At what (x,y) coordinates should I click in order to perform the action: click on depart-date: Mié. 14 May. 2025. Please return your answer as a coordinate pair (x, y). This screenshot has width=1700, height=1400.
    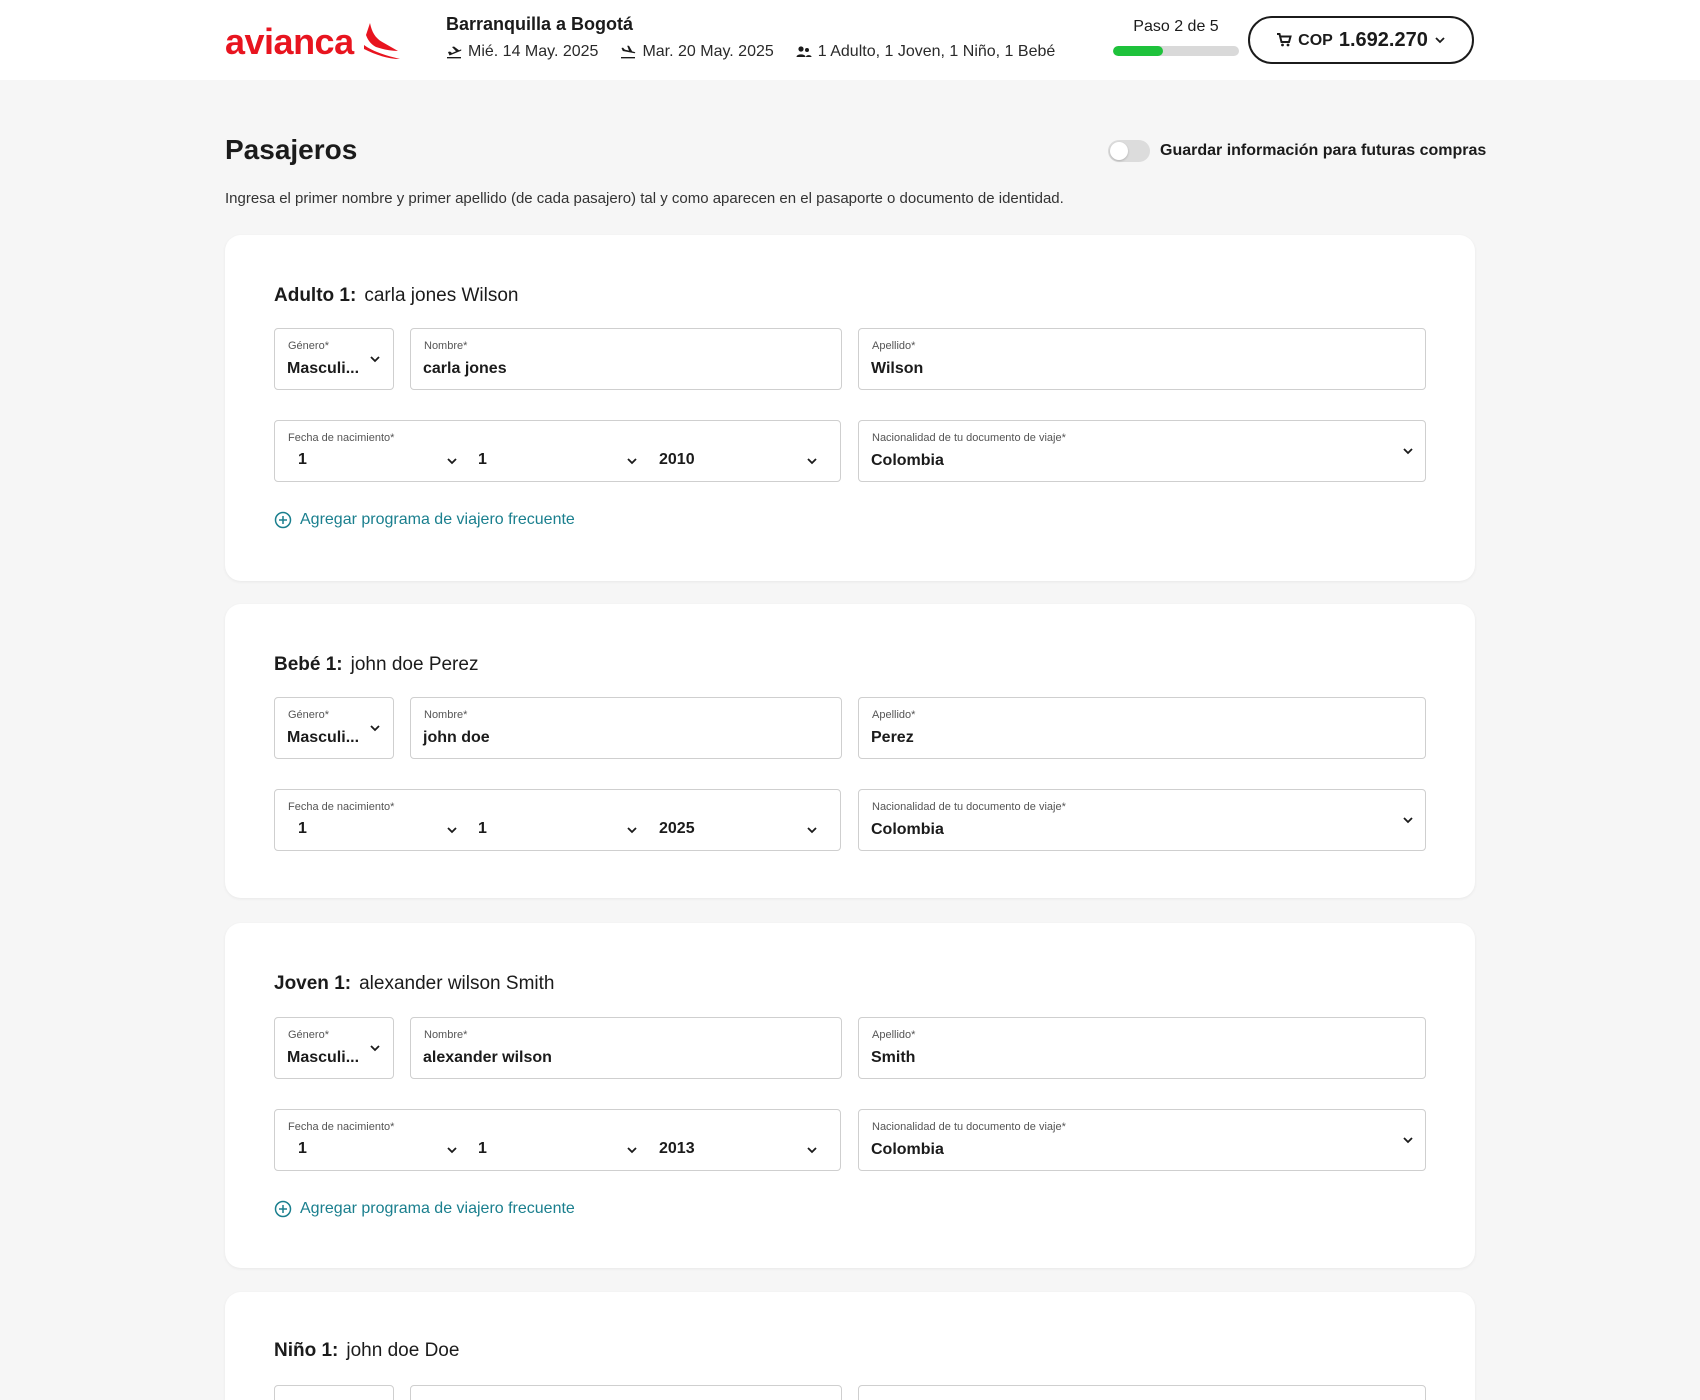
    Looking at the image, I should click on (522, 52).